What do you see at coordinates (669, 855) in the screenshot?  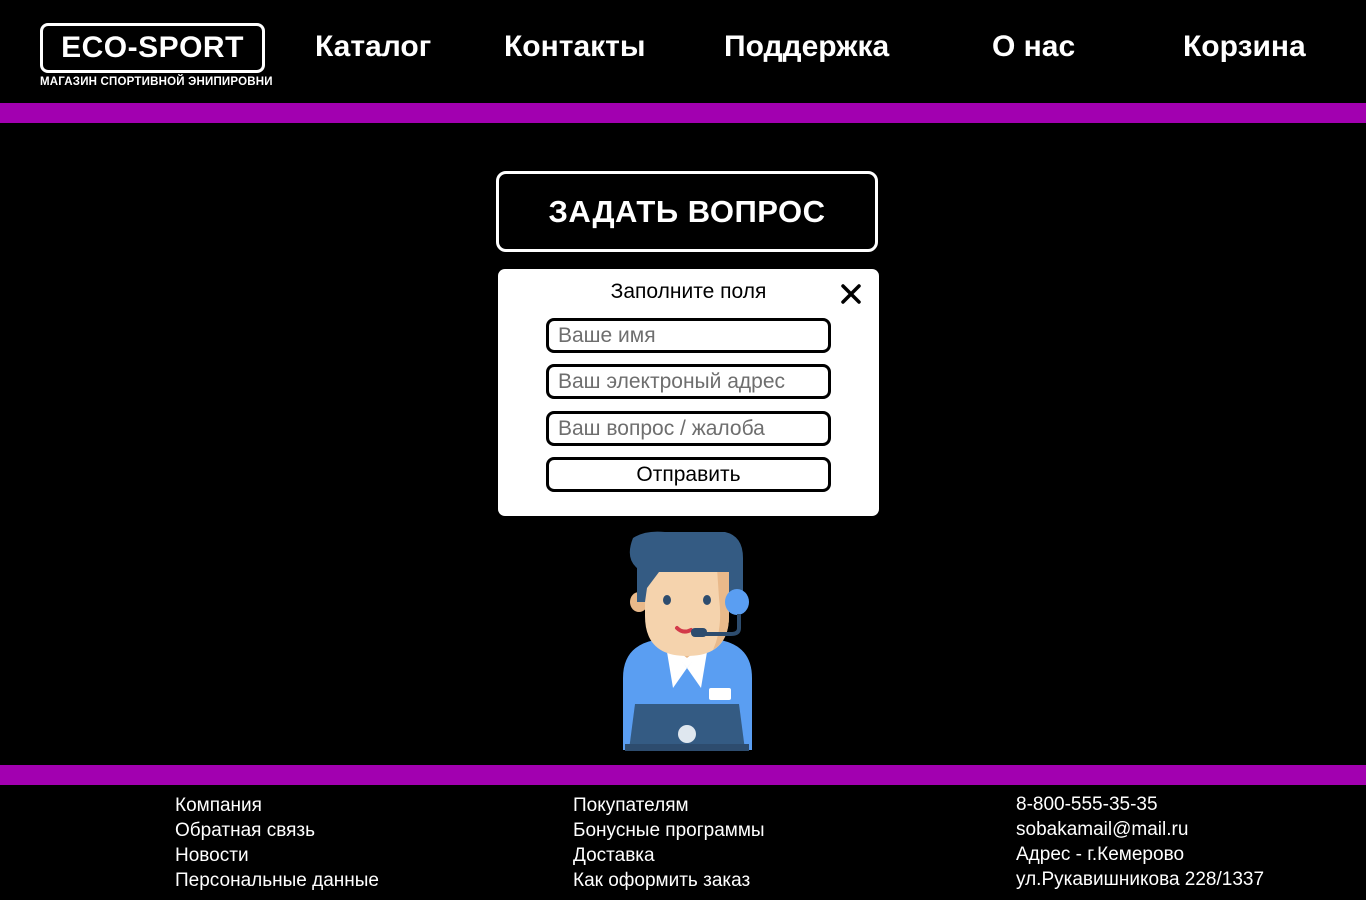 I see `footer-link-delivery: Доставка` at bounding box center [669, 855].